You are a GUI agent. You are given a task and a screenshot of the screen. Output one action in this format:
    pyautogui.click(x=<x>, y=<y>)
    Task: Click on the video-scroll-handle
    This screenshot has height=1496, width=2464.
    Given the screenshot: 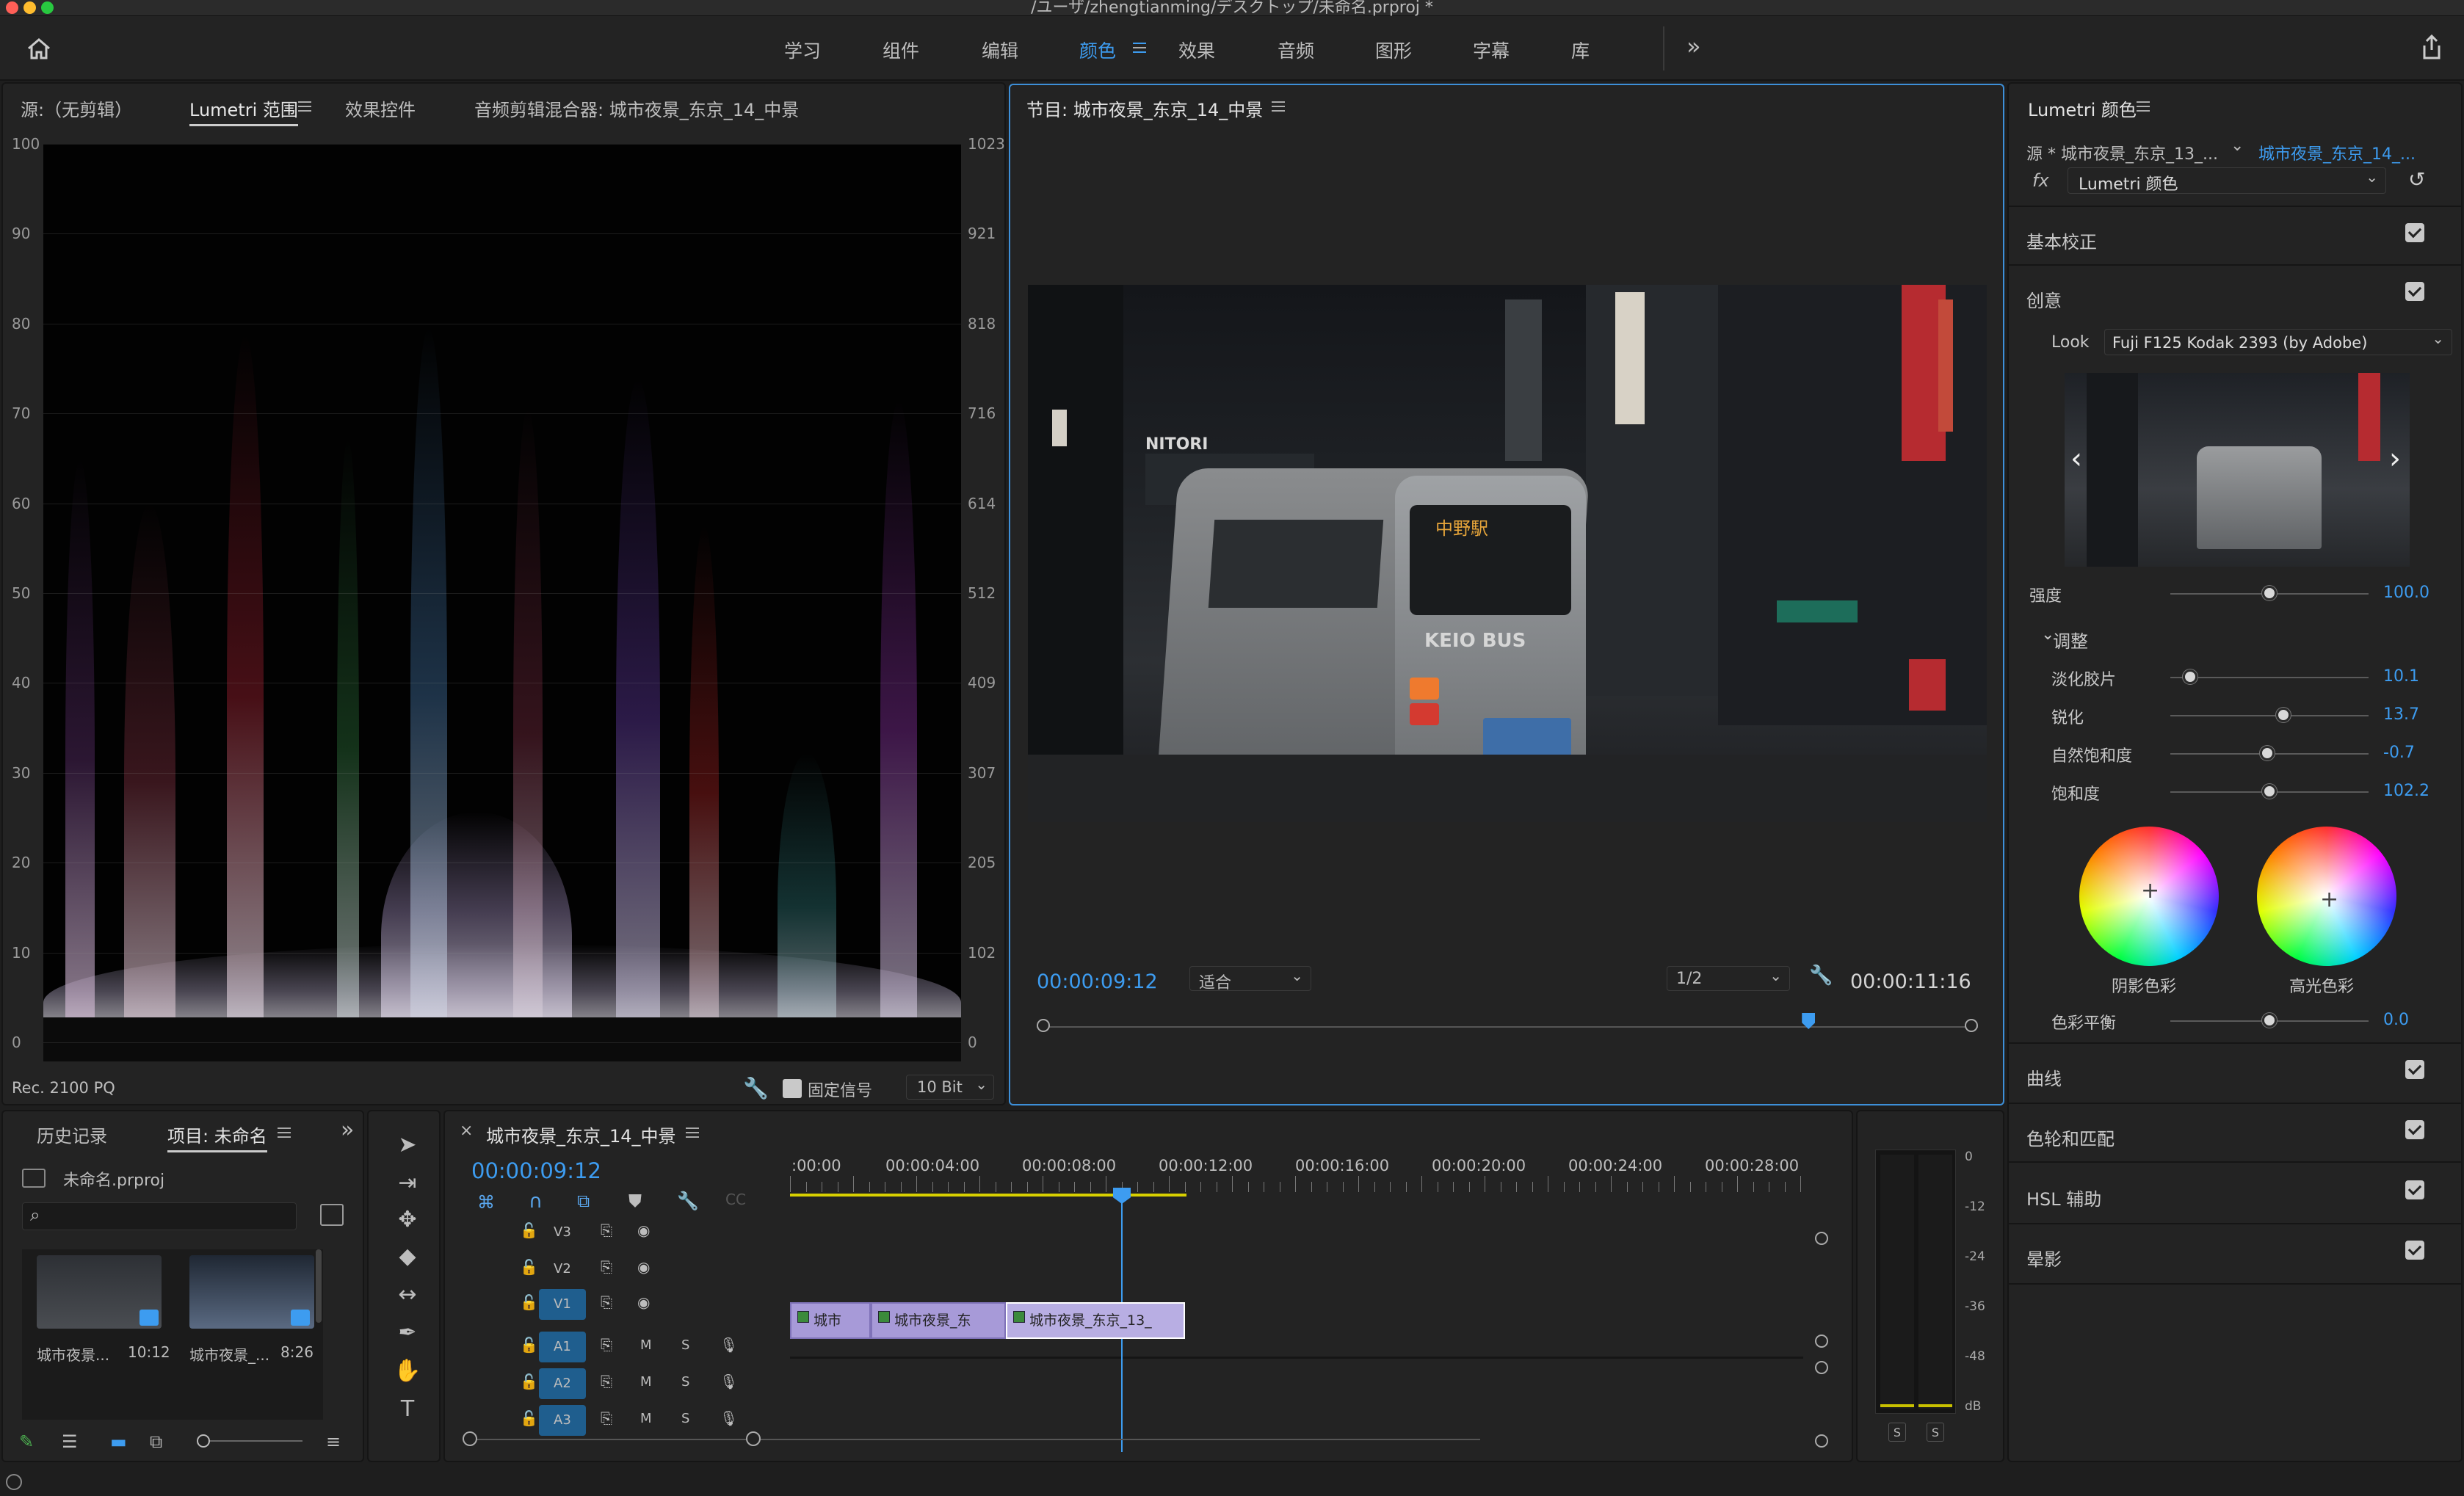 What is the action you would take?
    pyautogui.click(x=1821, y=1238)
    